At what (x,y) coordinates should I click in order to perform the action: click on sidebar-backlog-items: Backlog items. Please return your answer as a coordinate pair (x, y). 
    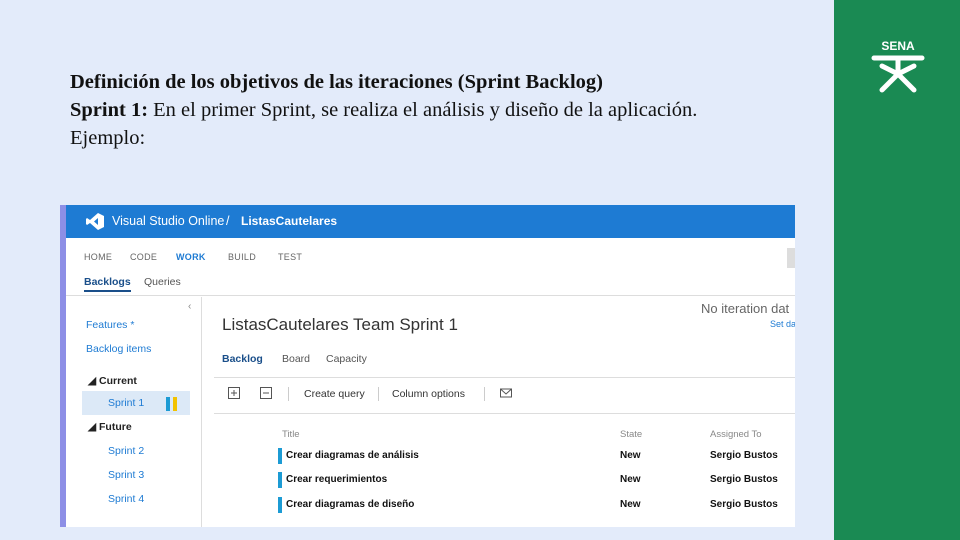
    Looking at the image, I should click on (118, 349).